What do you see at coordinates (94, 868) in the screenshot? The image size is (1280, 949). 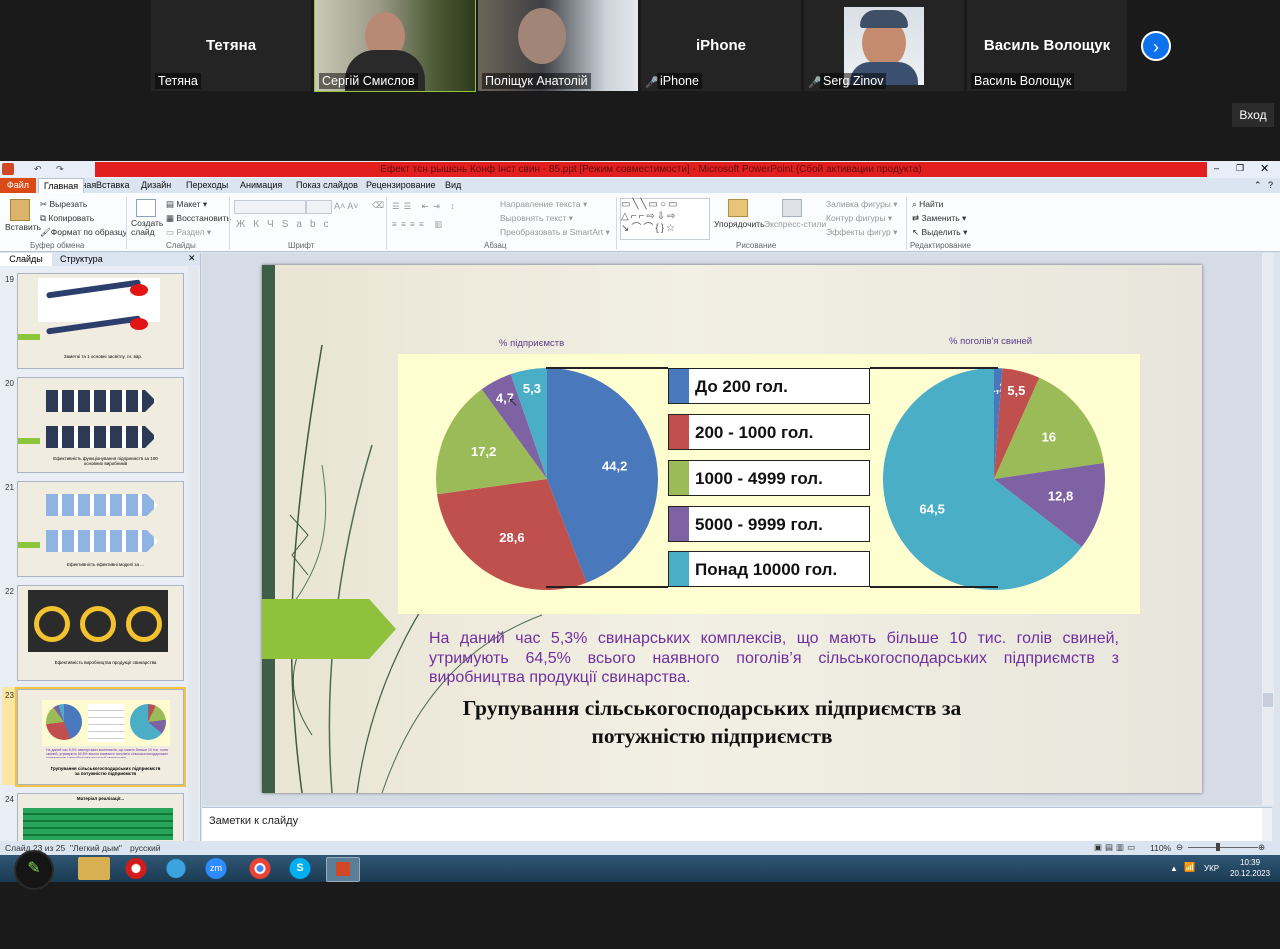 I see `file-explorer-icon` at bounding box center [94, 868].